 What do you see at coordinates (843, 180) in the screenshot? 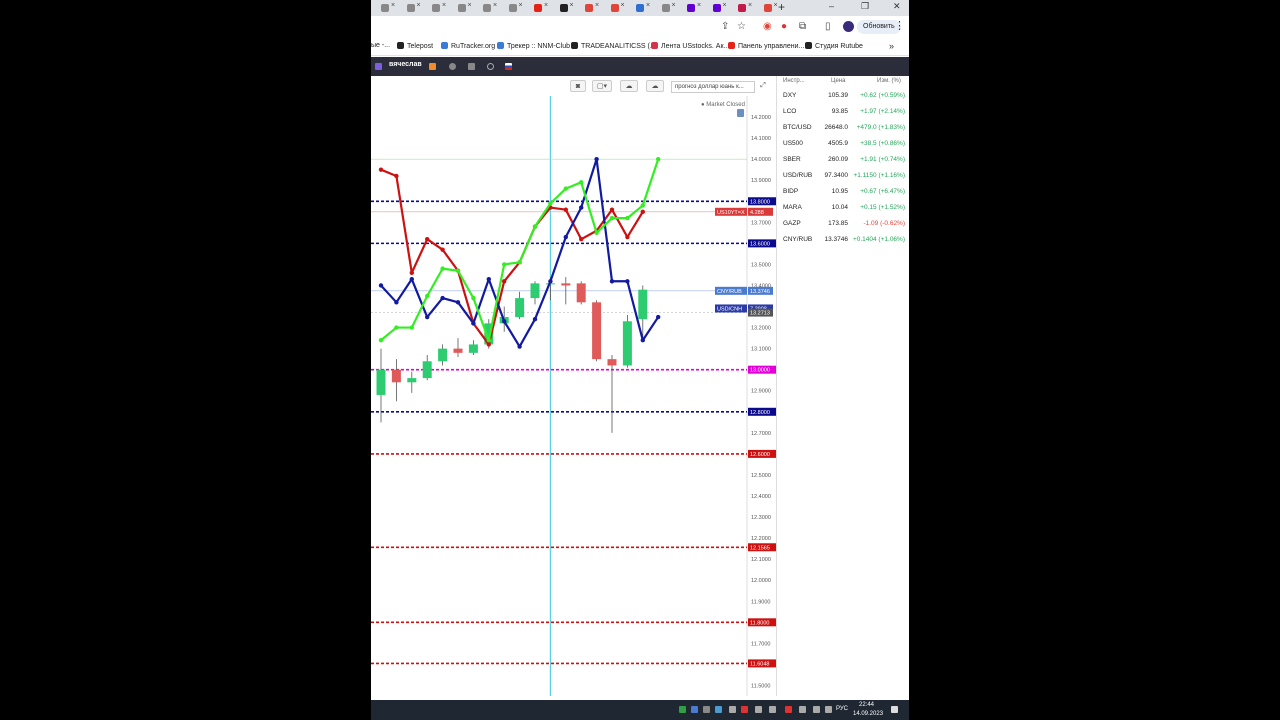
I see `watchlist-row: USD/RUB 97.3400 +1.1150 (+1.16%)` at bounding box center [843, 180].